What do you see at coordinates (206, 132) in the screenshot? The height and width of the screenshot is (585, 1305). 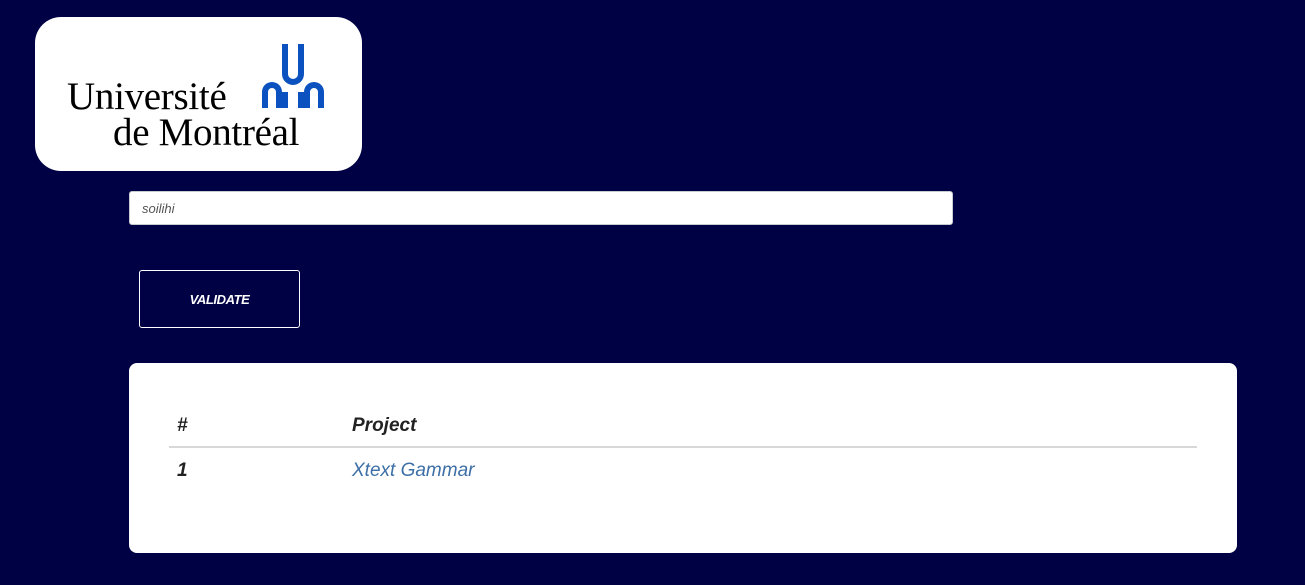 I see `logo-text-line2: de Montréal` at bounding box center [206, 132].